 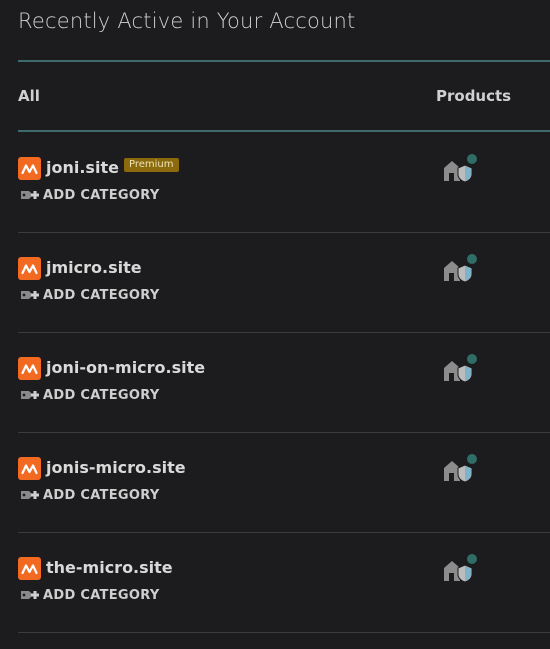 I want to click on row-divider, so click(x=284, y=632).